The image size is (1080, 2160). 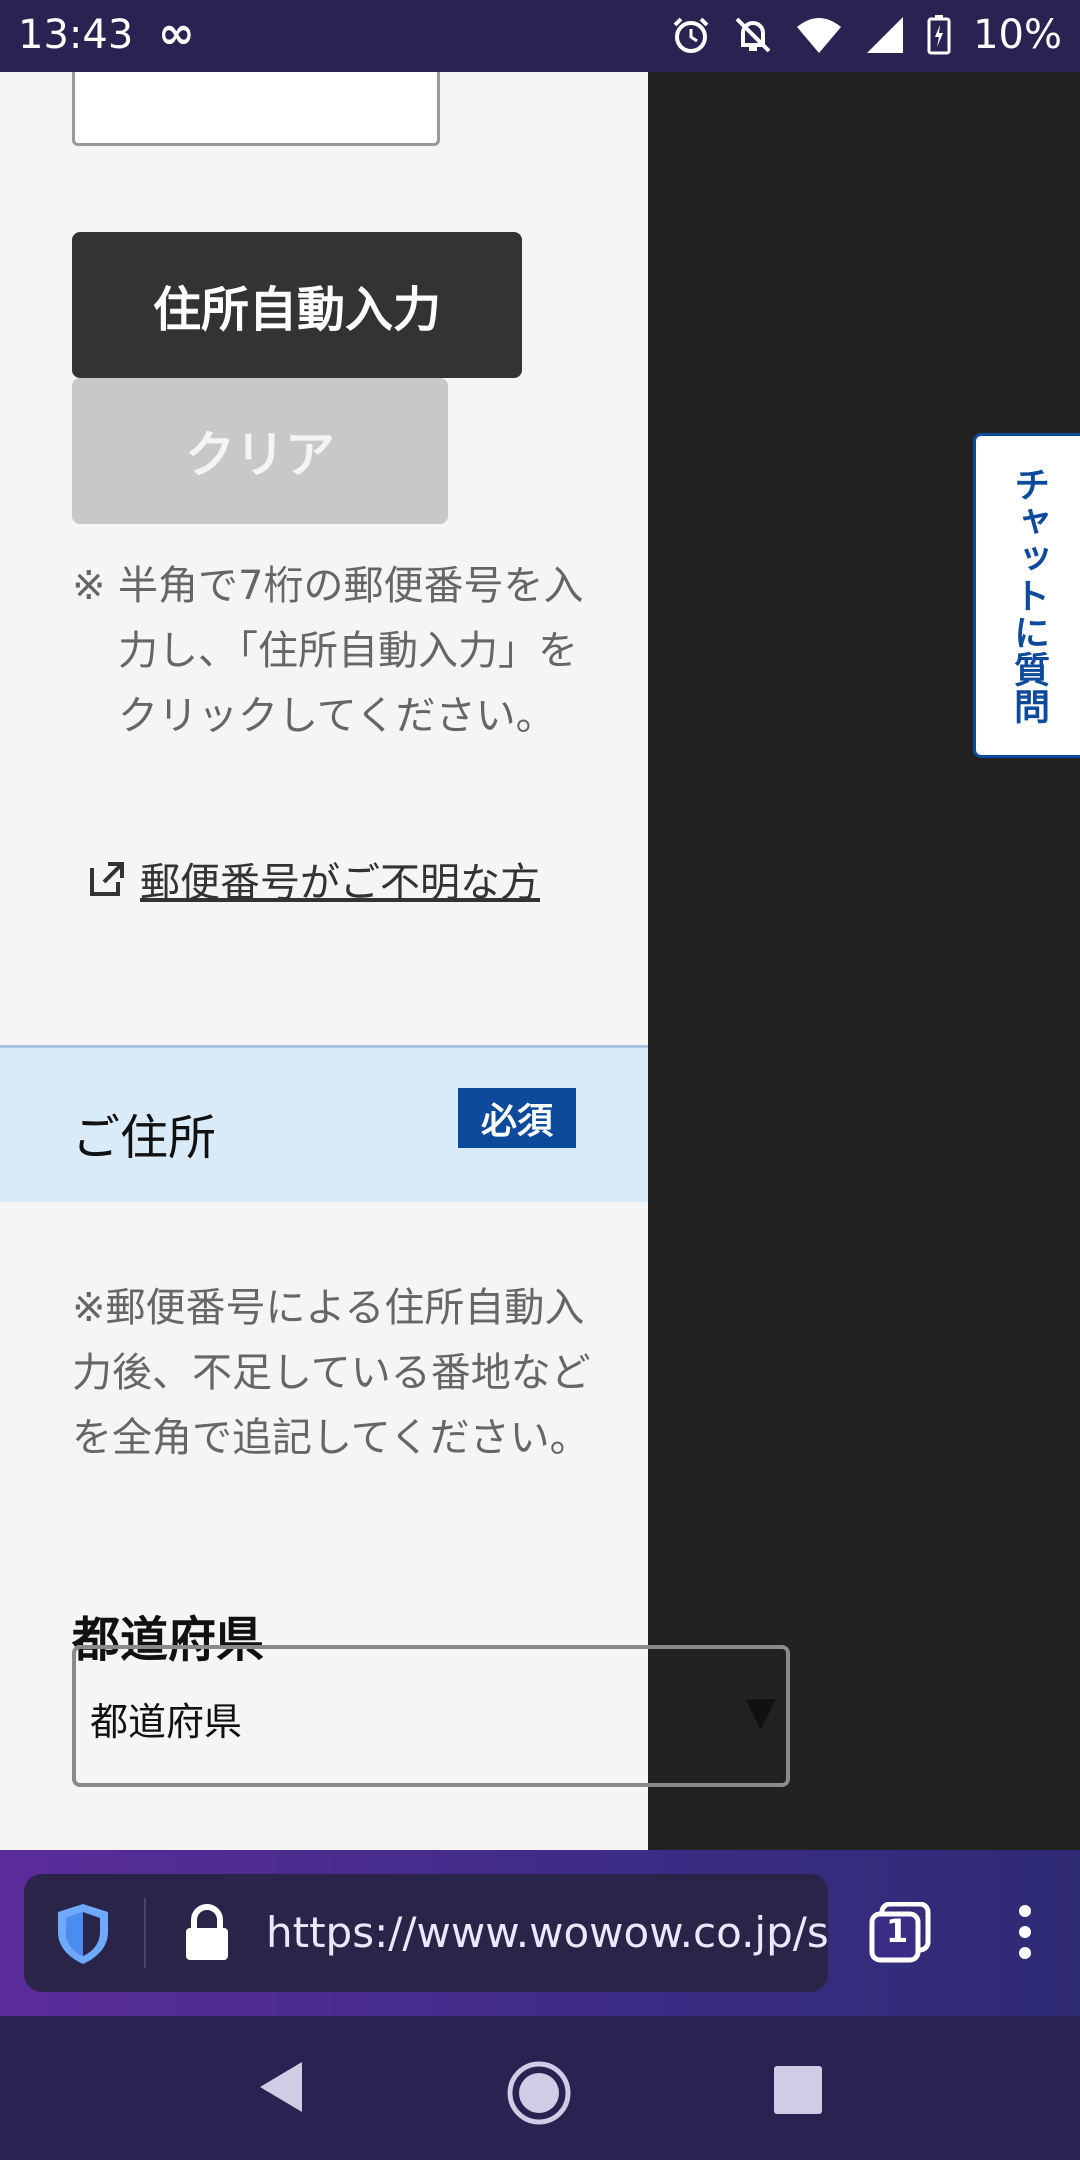 What do you see at coordinates (547, 1932) in the screenshot?
I see `url-text: https://www.wowow.co.jp/s` at bounding box center [547, 1932].